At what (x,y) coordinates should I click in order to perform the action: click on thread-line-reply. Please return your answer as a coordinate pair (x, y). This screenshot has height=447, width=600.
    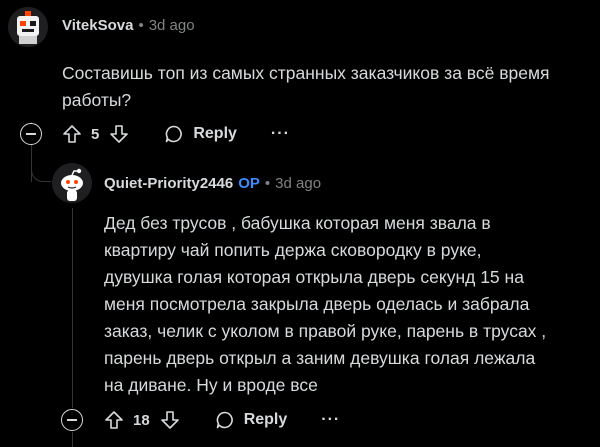
    Looking at the image, I should click on (72, 308).